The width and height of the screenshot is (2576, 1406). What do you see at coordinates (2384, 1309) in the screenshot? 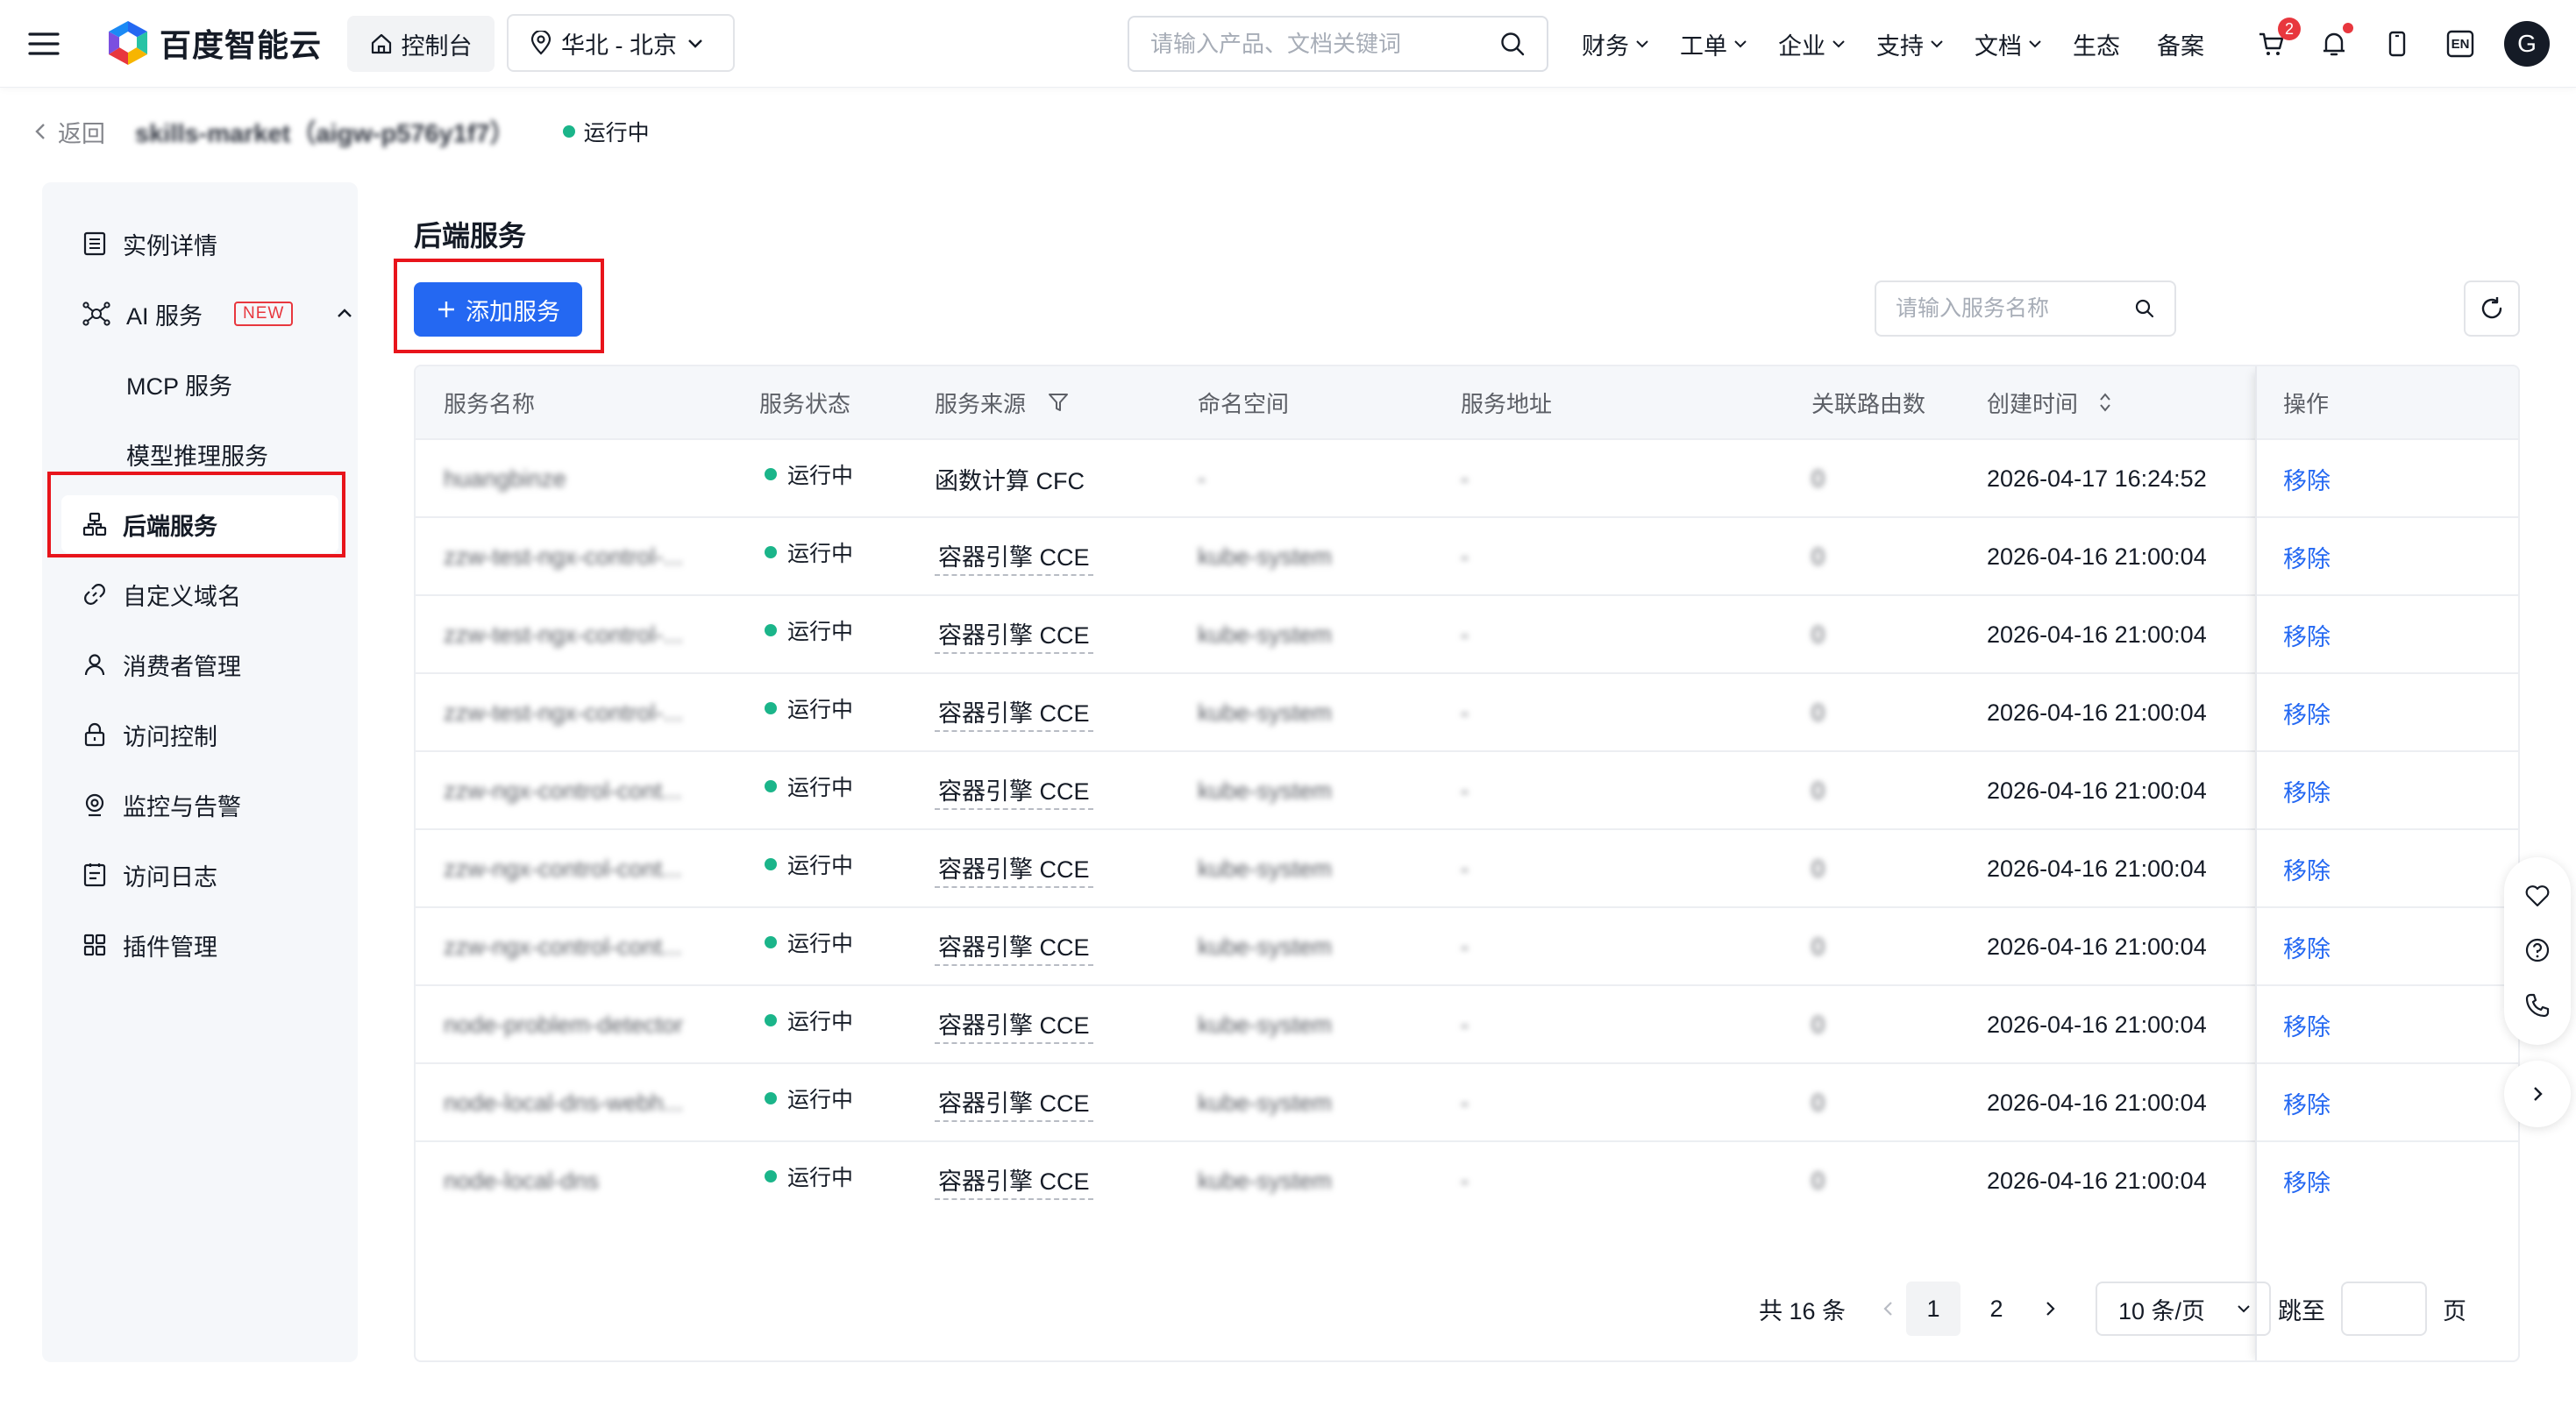
I see `jump-page-input` at bounding box center [2384, 1309].